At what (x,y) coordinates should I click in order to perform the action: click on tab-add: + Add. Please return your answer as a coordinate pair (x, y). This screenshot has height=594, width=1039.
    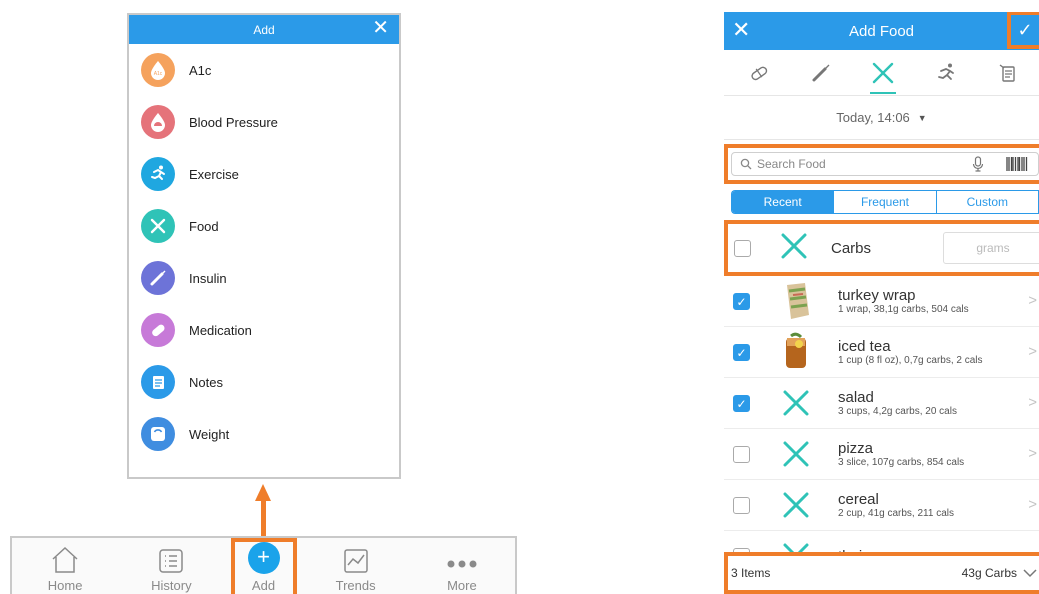
    Looking at the image, I should click on (263, 566).